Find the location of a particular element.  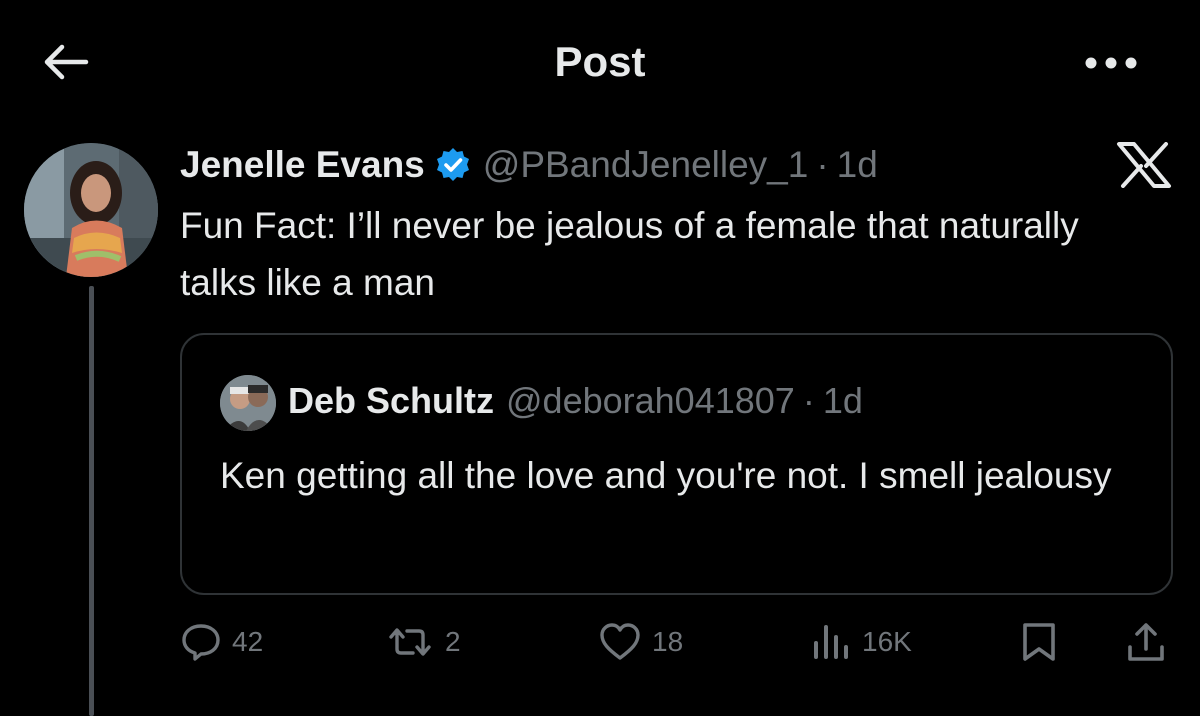

post-actions: 42 2 18 16K is located at coordinates (680, 642).